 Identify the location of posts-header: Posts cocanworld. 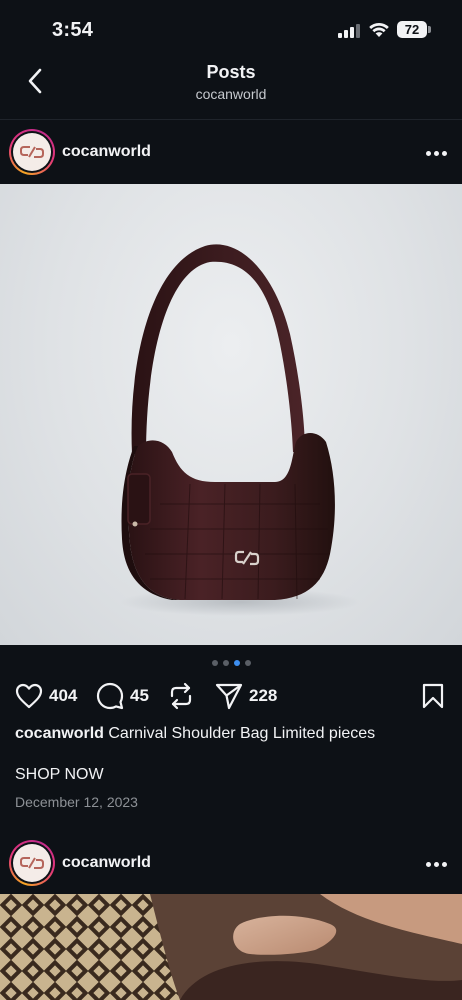
(231, 89).